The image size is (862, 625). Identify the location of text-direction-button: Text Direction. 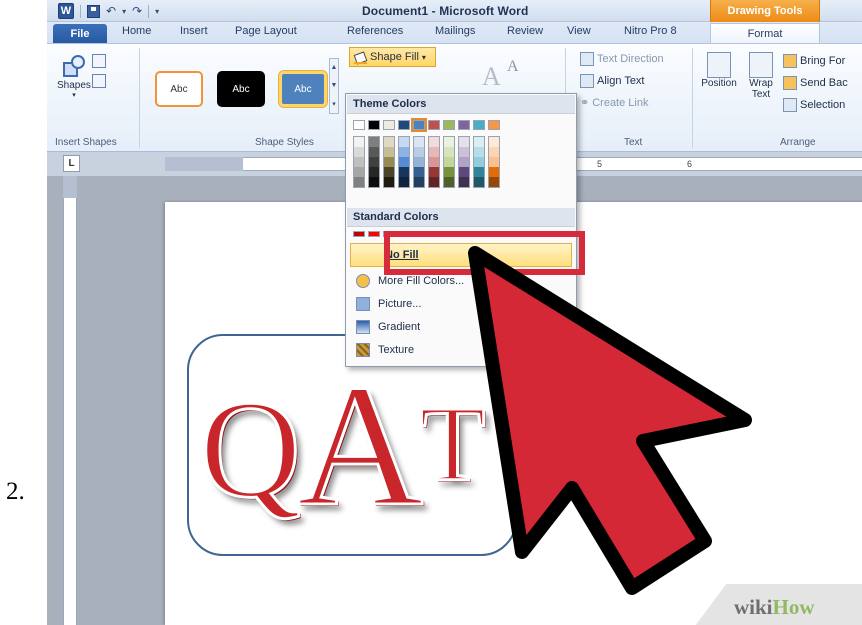
(622, 59).